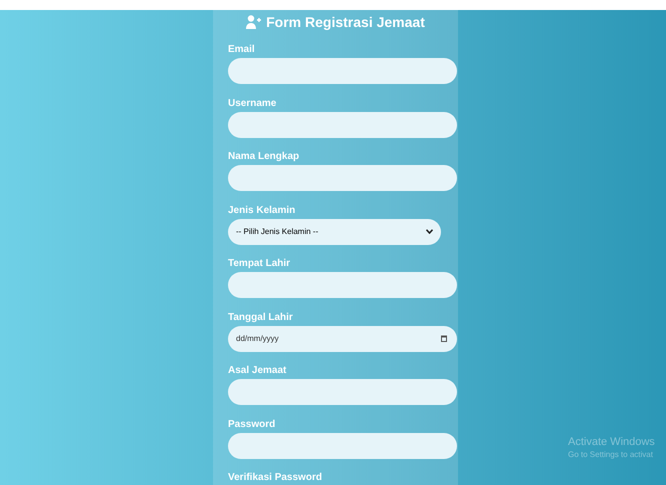 This screenshot has height=485, width=666. I want to click on activation-notice-subtitle: Go to Settings to activat, so click(611, 455).